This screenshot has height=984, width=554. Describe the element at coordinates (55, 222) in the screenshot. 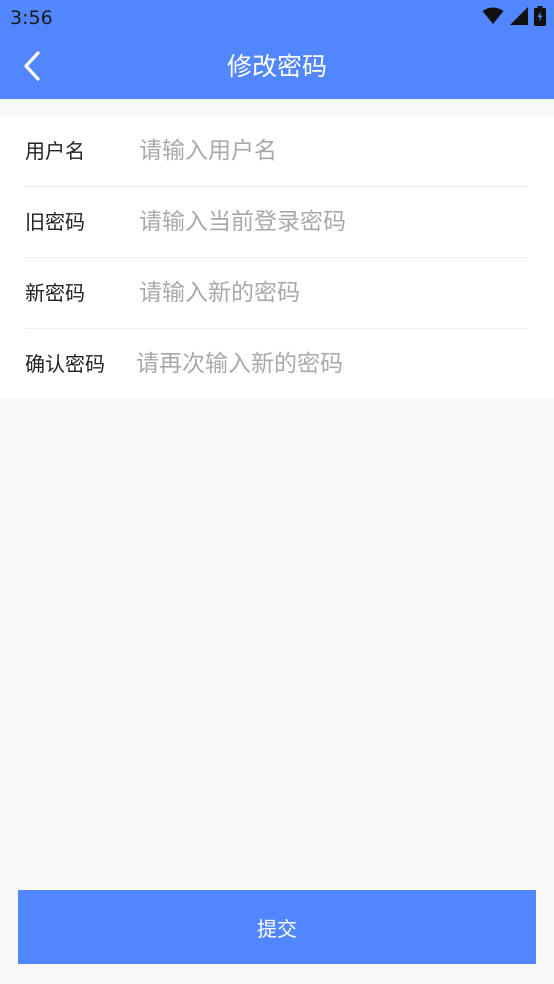

I see `old-password-label: 旧密码` at that location.